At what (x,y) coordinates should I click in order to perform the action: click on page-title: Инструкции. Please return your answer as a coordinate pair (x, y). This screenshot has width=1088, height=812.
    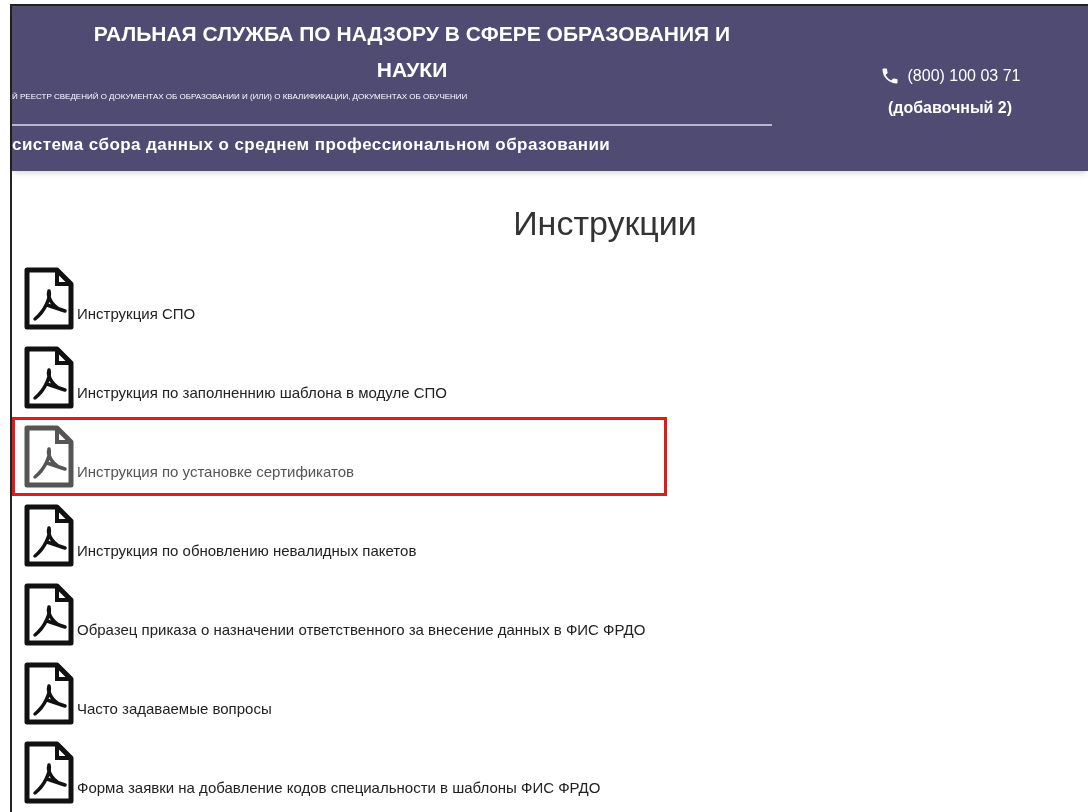
    Looking at the image, I should click on (605, 223).